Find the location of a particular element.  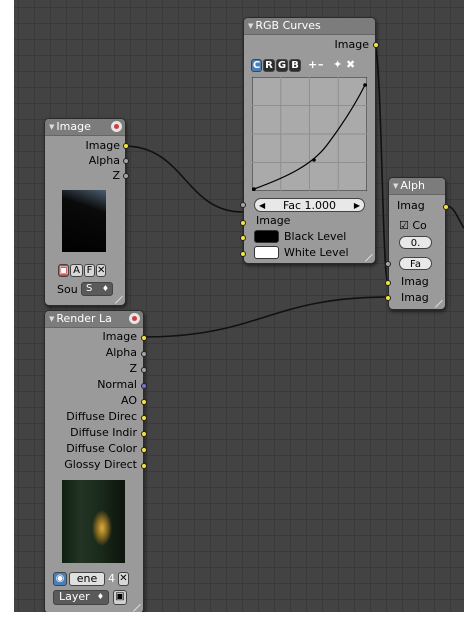

channel-b-button: B is located at coordinates (295, 65).